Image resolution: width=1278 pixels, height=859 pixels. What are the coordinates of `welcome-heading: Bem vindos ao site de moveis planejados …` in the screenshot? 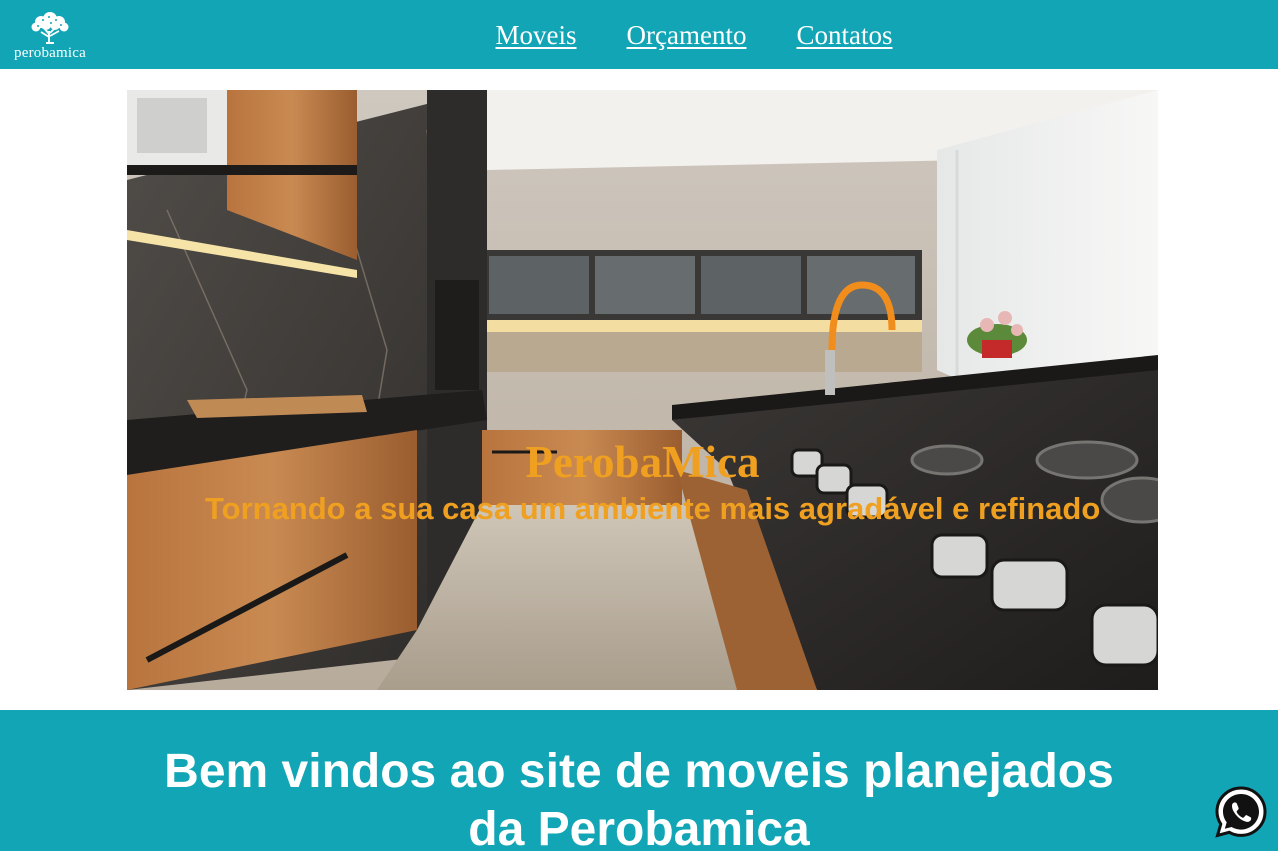 It's located at (639, 800).